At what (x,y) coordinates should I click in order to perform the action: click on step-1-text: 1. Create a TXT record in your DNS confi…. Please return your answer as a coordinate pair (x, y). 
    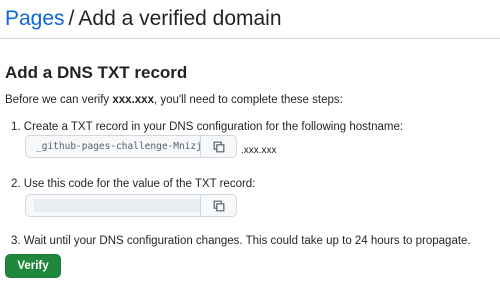
    Looking at the image, I should click on (207, 127).